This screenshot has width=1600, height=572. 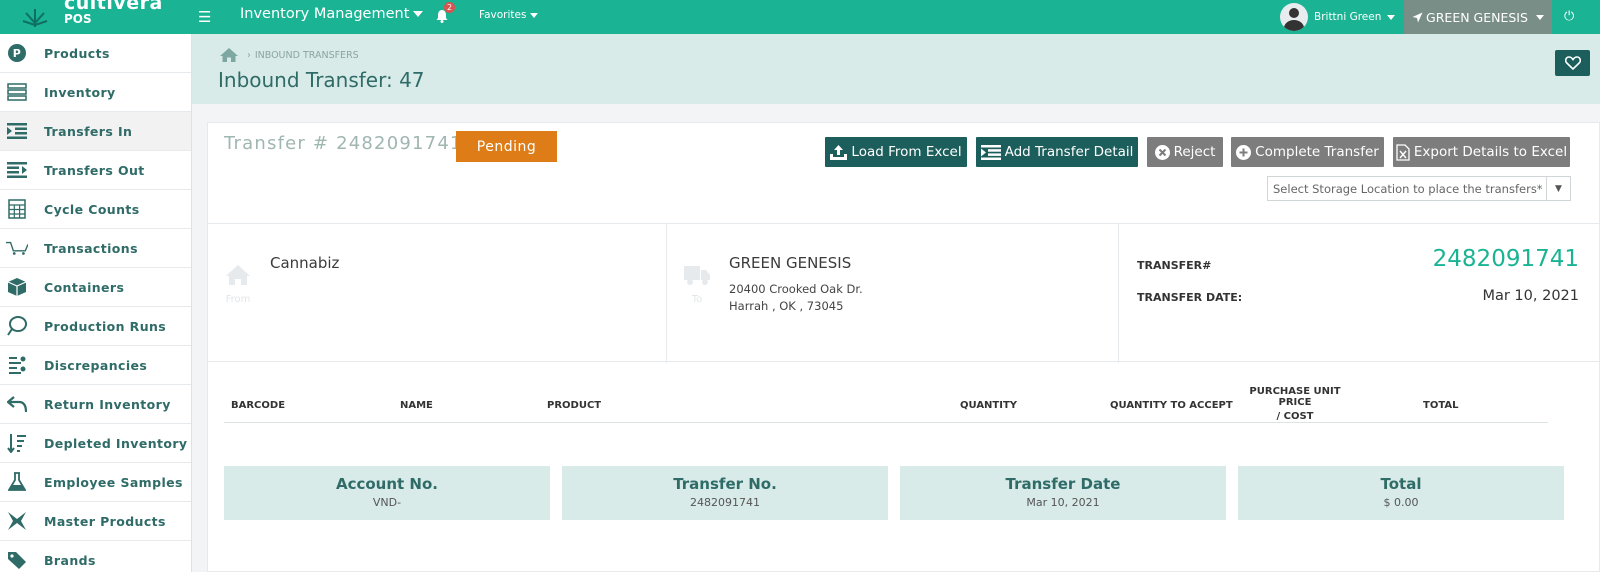 What do you see at coordinates (1558, 188) in the screenshot?
I see `chevron-down-icon: ▼` at bounding box center [1558, 188].